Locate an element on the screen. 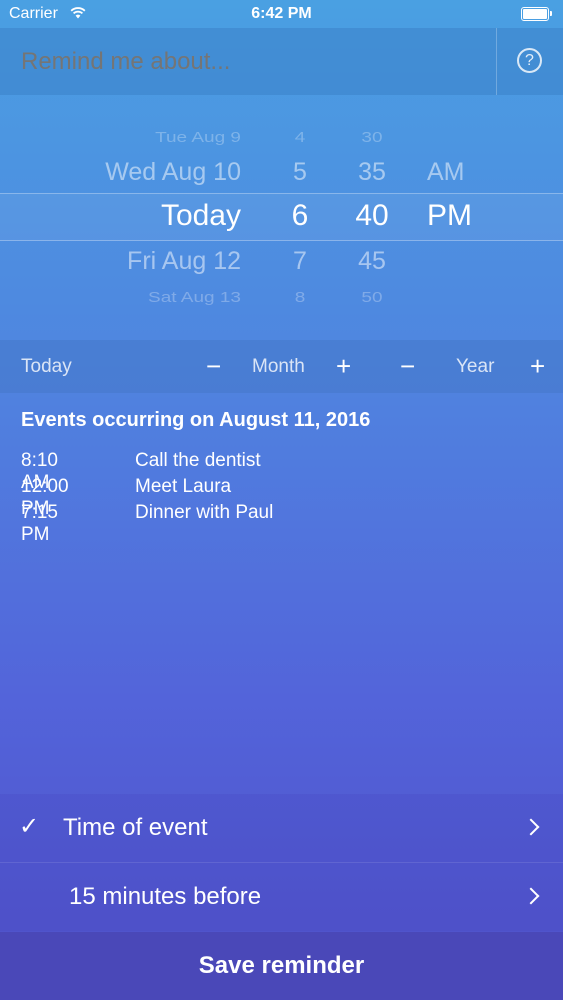 This screenshot has width=563, height=1000. date-navigation-bar: Today − Month + − Year + is located at coordinates (281, 366).